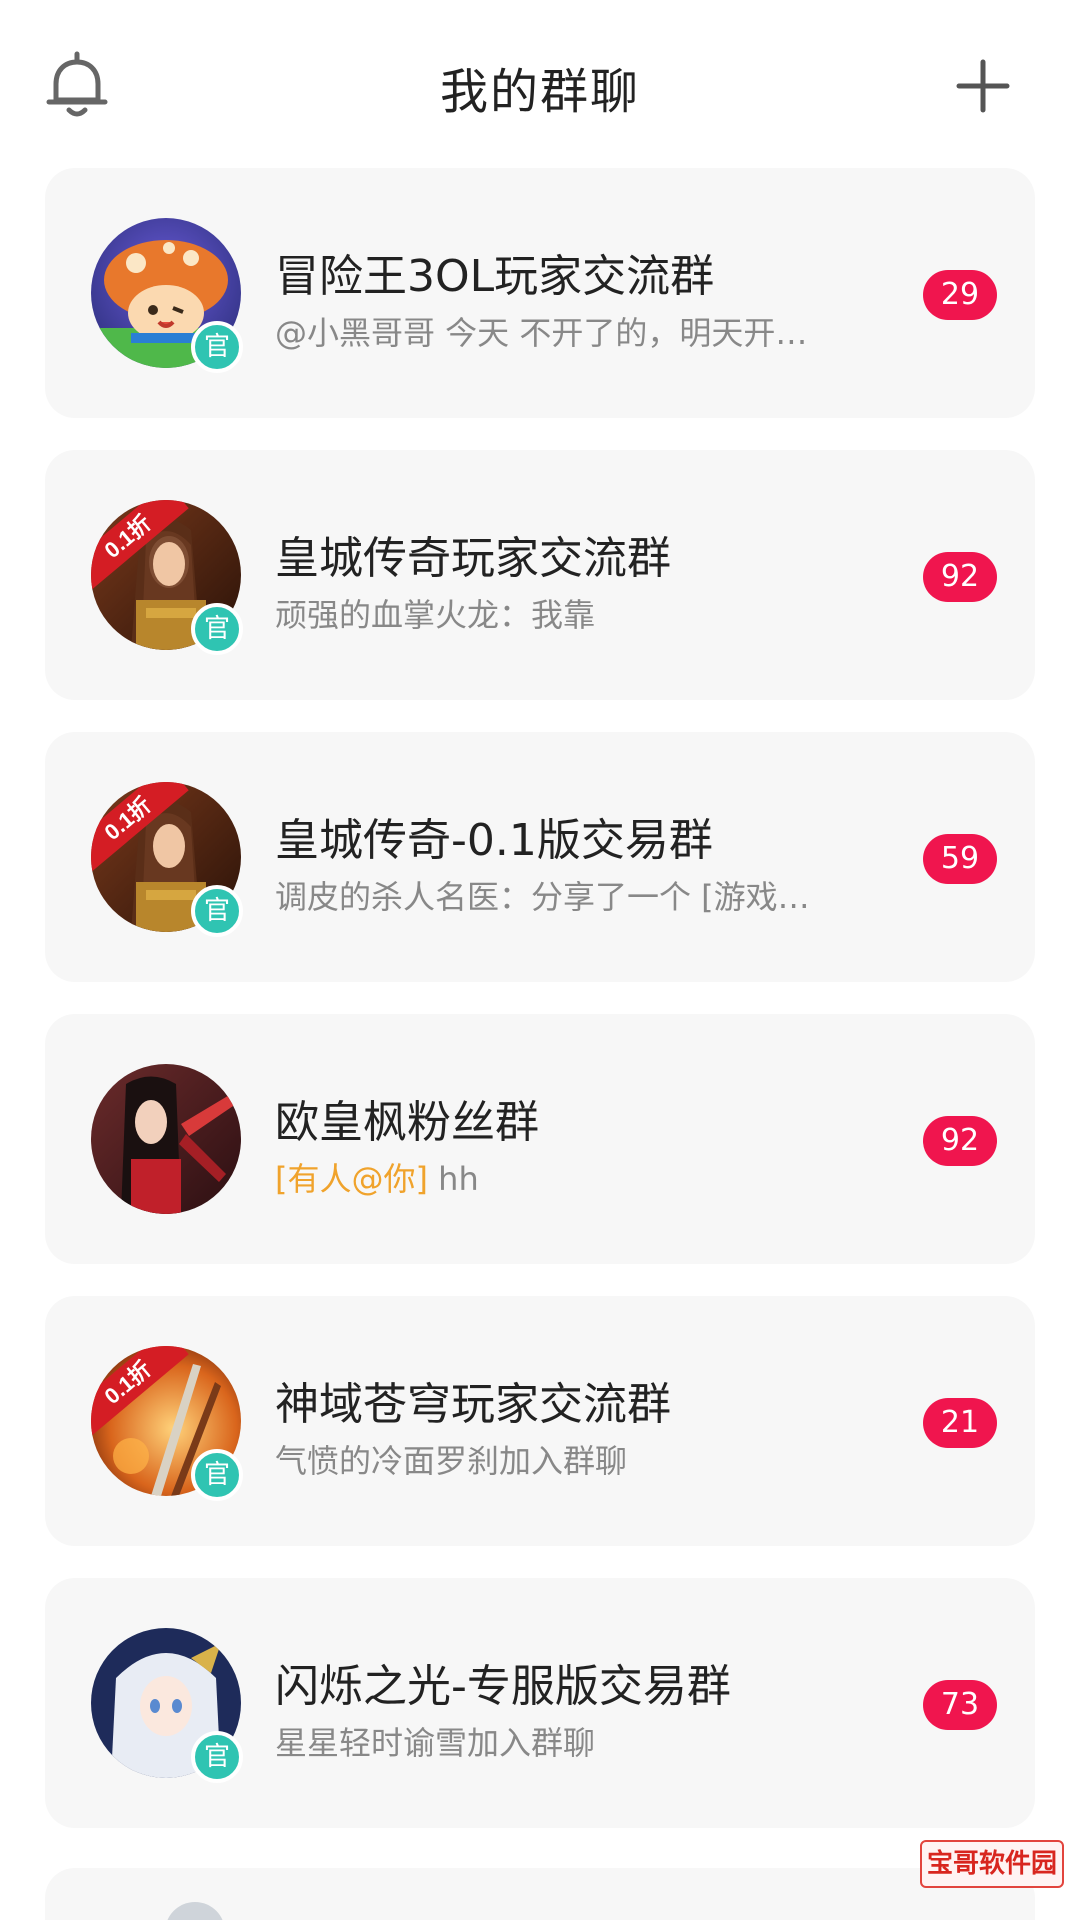  I want to click on group-card-2: 0.1折 官 皇城传奇玩家交流群 顽强的血掌火龙：我靠 92, so click(540, 575).